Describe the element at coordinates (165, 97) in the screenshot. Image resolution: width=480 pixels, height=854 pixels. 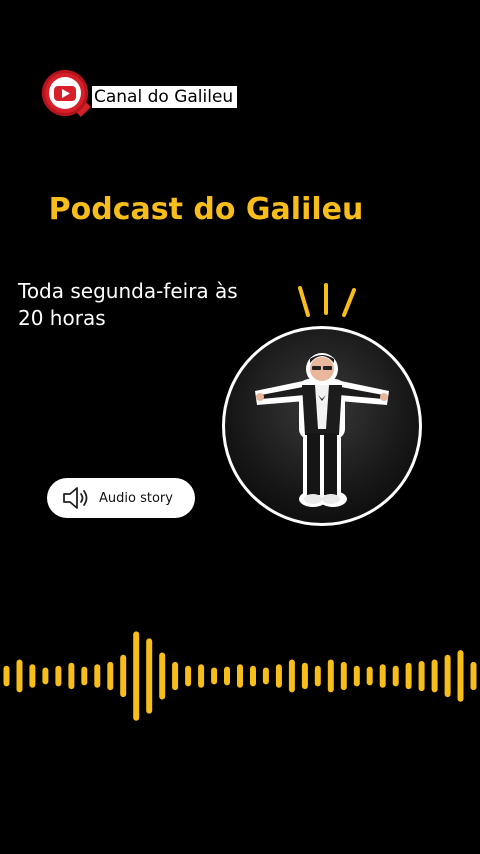
I see `channel-name: Canal do Galileu` at that location.